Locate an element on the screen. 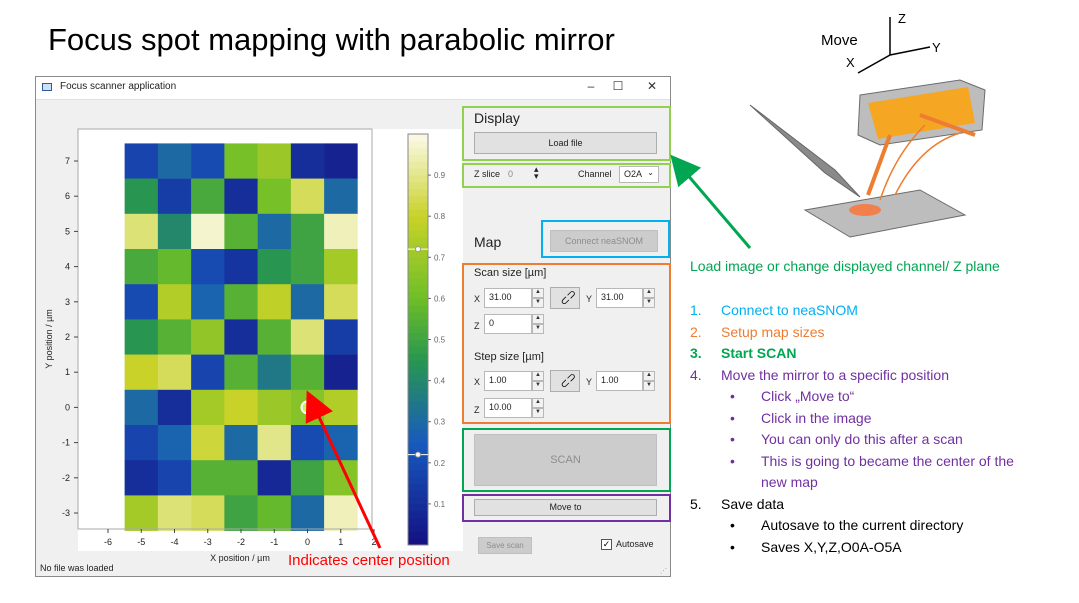 The image size is (1079, 603). sample-plate is located at coordinates (885, 213).